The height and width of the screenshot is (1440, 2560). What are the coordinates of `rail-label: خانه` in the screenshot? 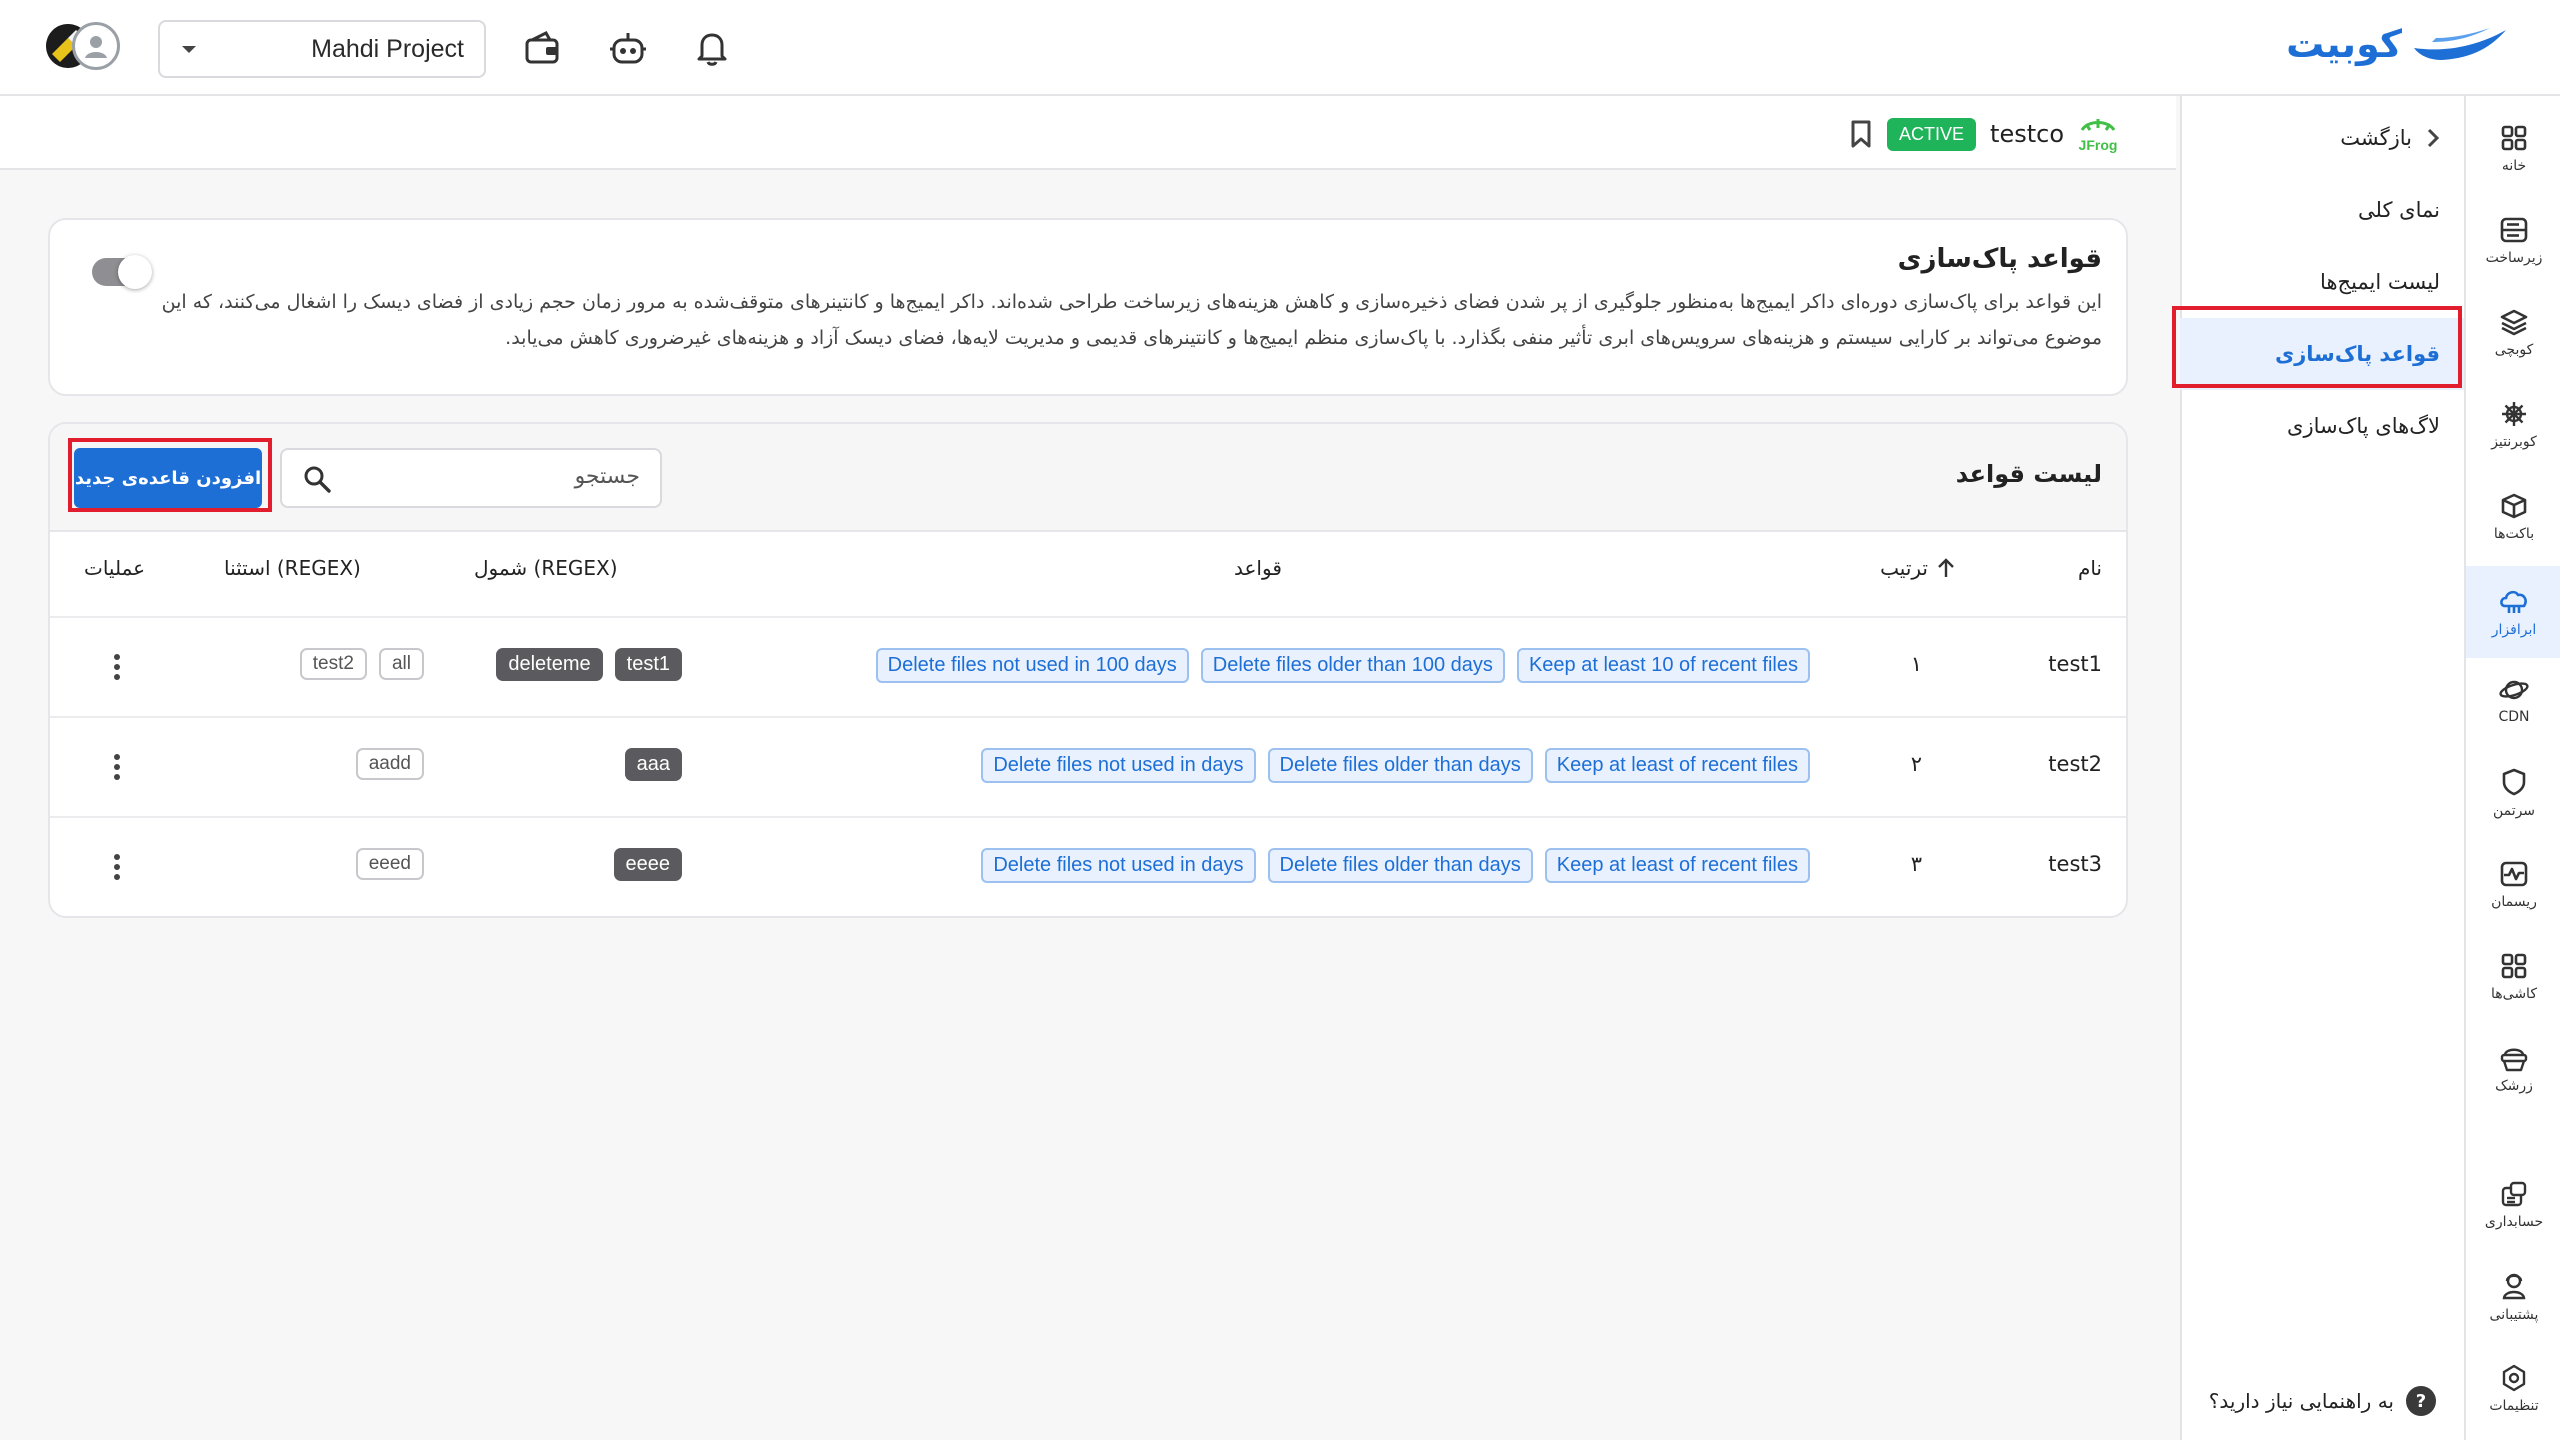 It's located at (2514, 166).